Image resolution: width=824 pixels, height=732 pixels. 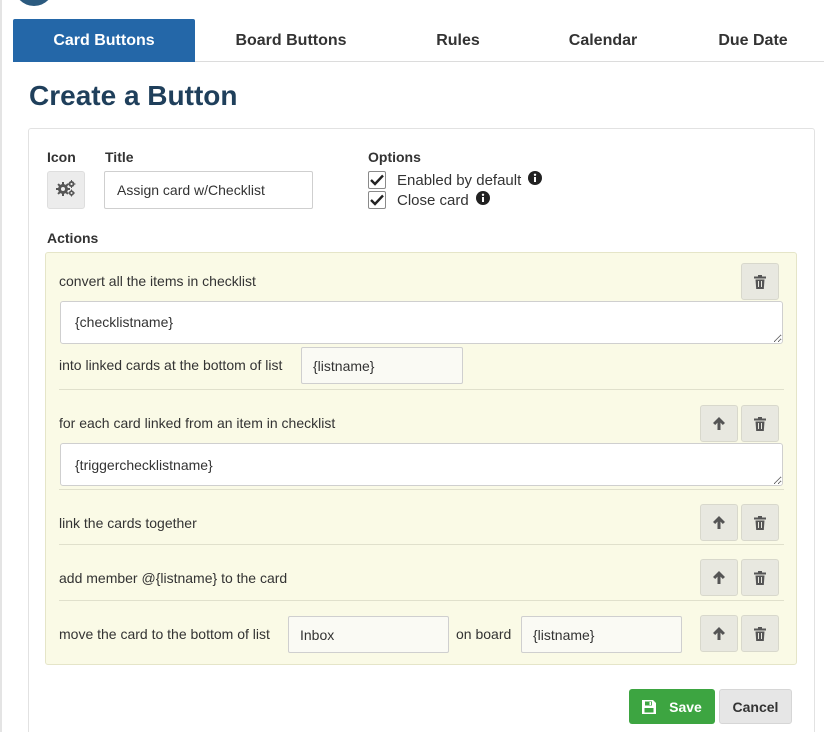 What do you see at coordinates (164, 634) in the screenshot?
I see `action-5-text: move the card to the bottom of list` at bounding box center [164, 634].